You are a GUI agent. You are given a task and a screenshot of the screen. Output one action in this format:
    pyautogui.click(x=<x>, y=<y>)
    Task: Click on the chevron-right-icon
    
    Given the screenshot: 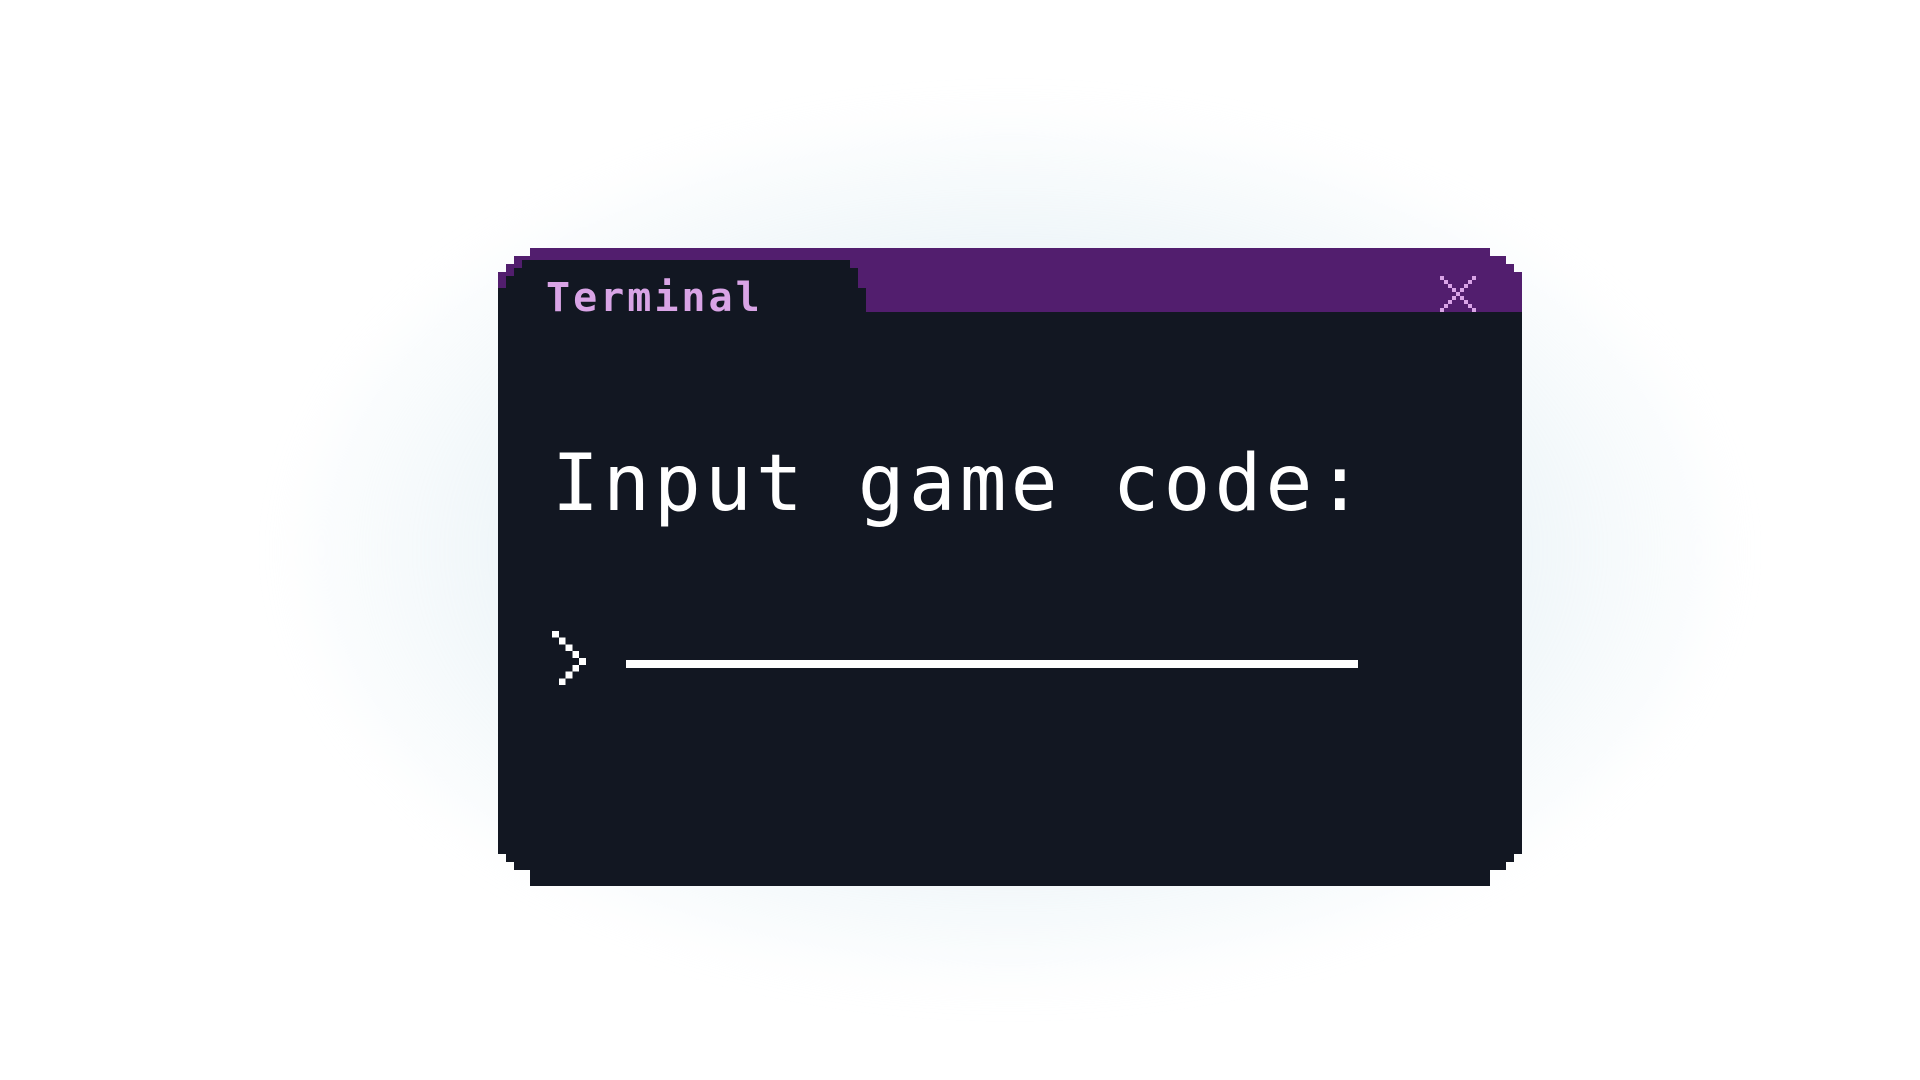 What is the action you would take?
    pyautogui.click(x=569, y=658)
    